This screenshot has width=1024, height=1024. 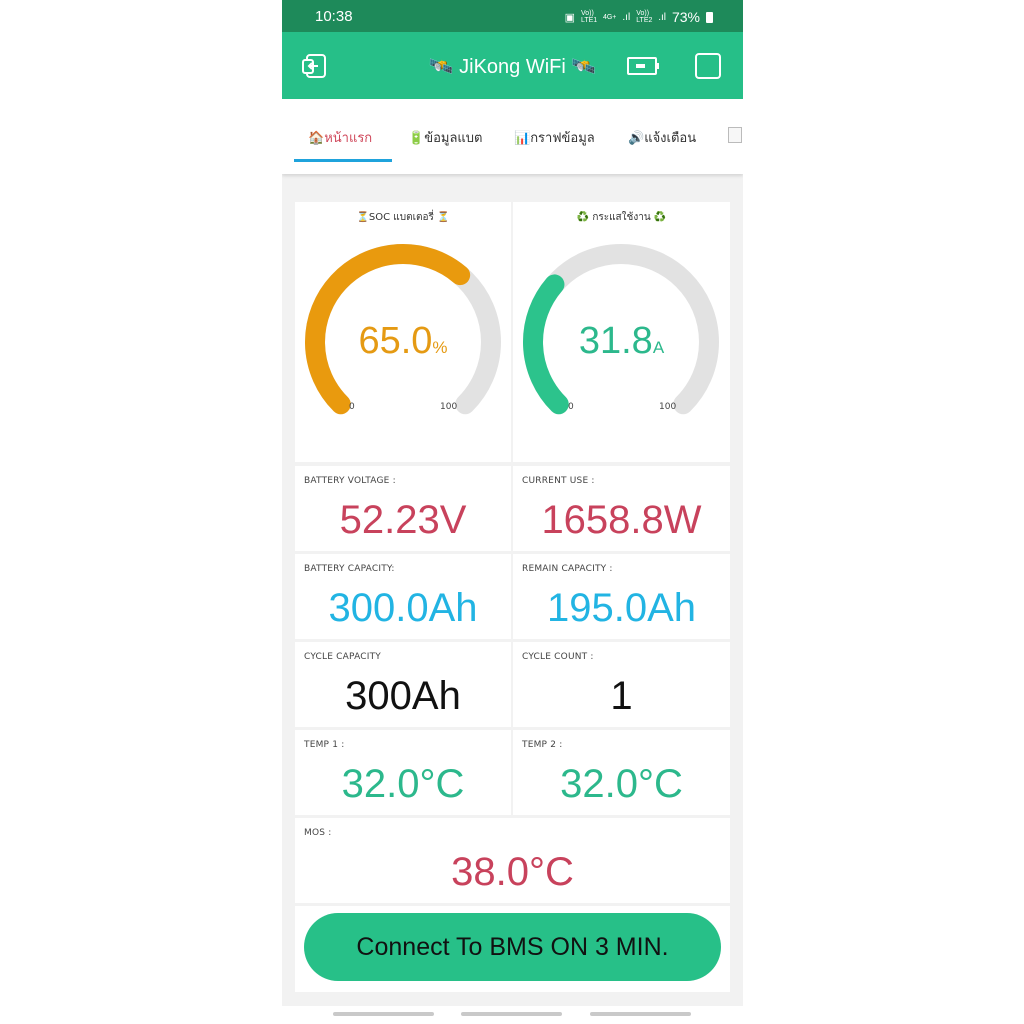 I want to click on soc-gauge-card: ⏳SOC แบตเตอรี่ ⏳ 65.0% 0 100, so click(x=403, y=332).